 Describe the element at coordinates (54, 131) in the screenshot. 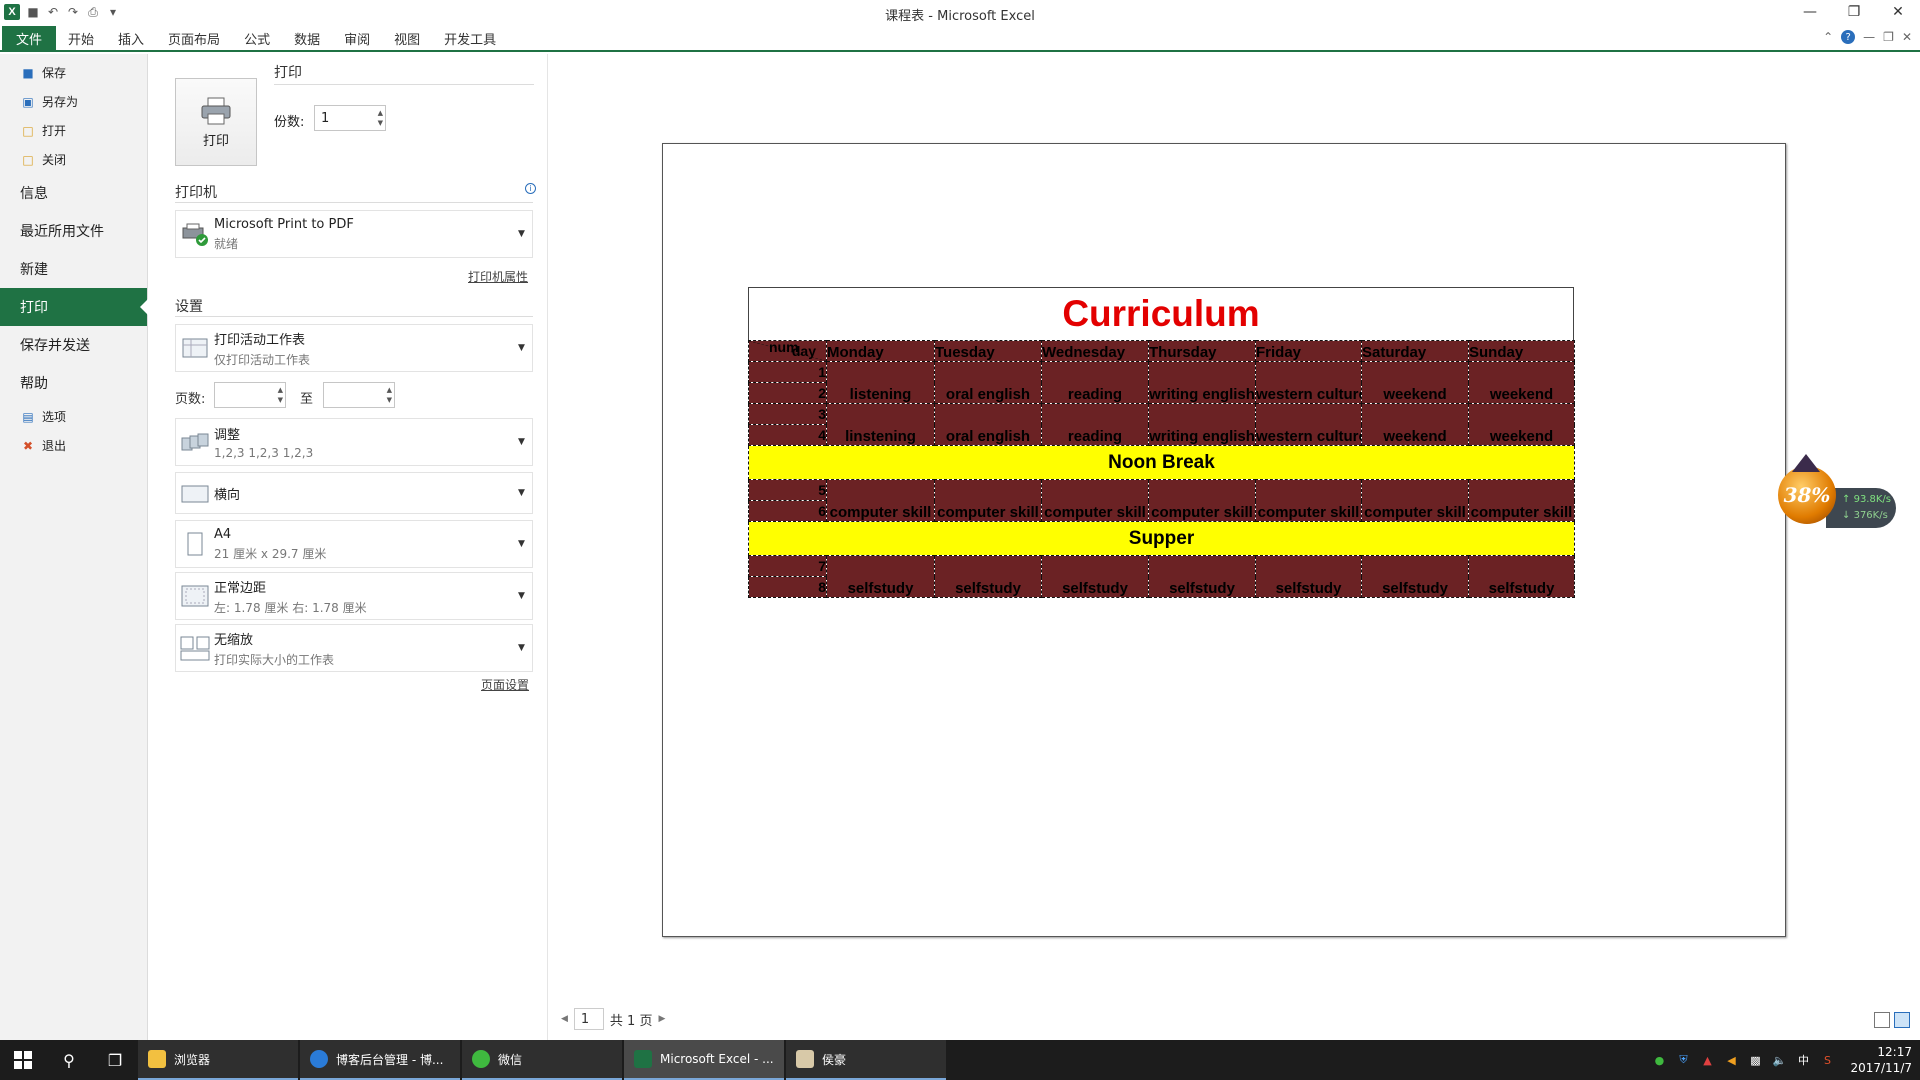

I see `backstage-open-label: 打开` at that location.